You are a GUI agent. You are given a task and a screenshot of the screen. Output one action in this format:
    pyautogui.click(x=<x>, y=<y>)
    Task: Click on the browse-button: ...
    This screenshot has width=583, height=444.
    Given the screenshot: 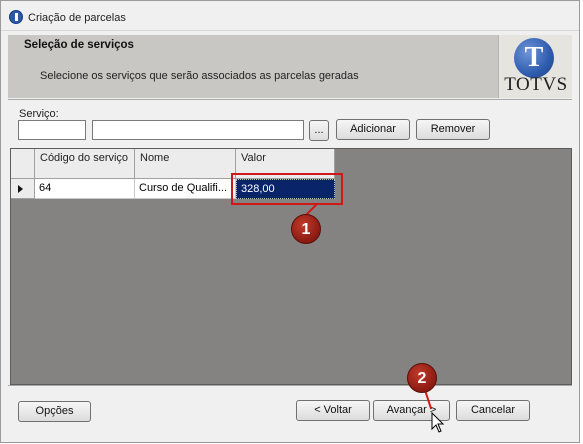 What is the action you would take?
    pyautogui.click(x=319, y=130)
    